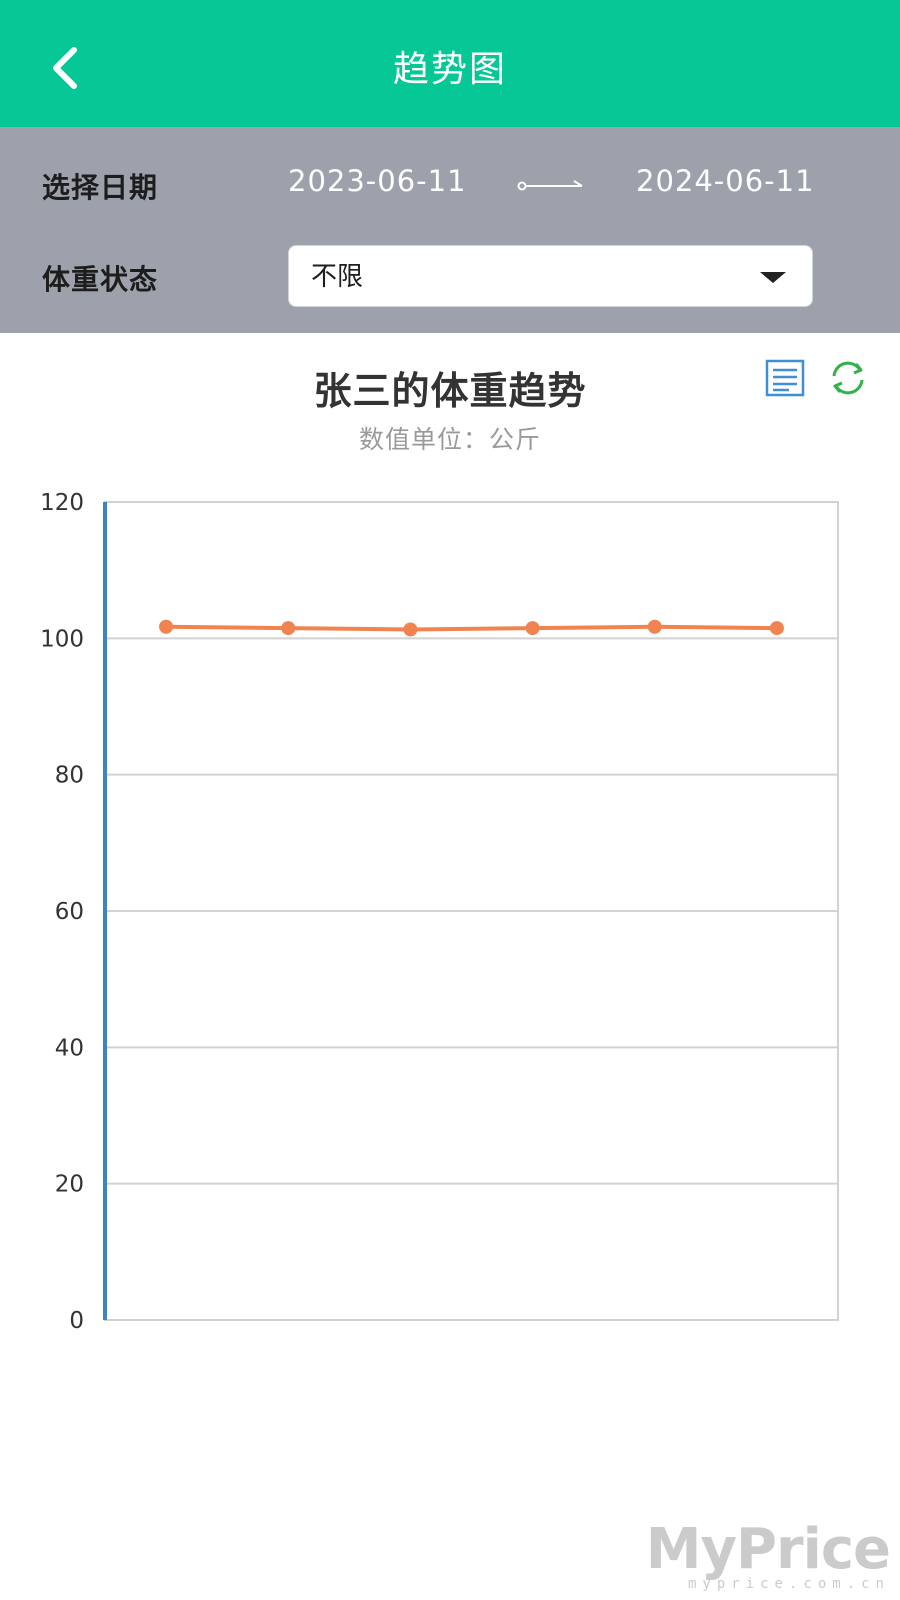 Image resolution: width=900 pixels, height=1600 pixels. I want to click on y-tick-label: 120, so click(62, 503).